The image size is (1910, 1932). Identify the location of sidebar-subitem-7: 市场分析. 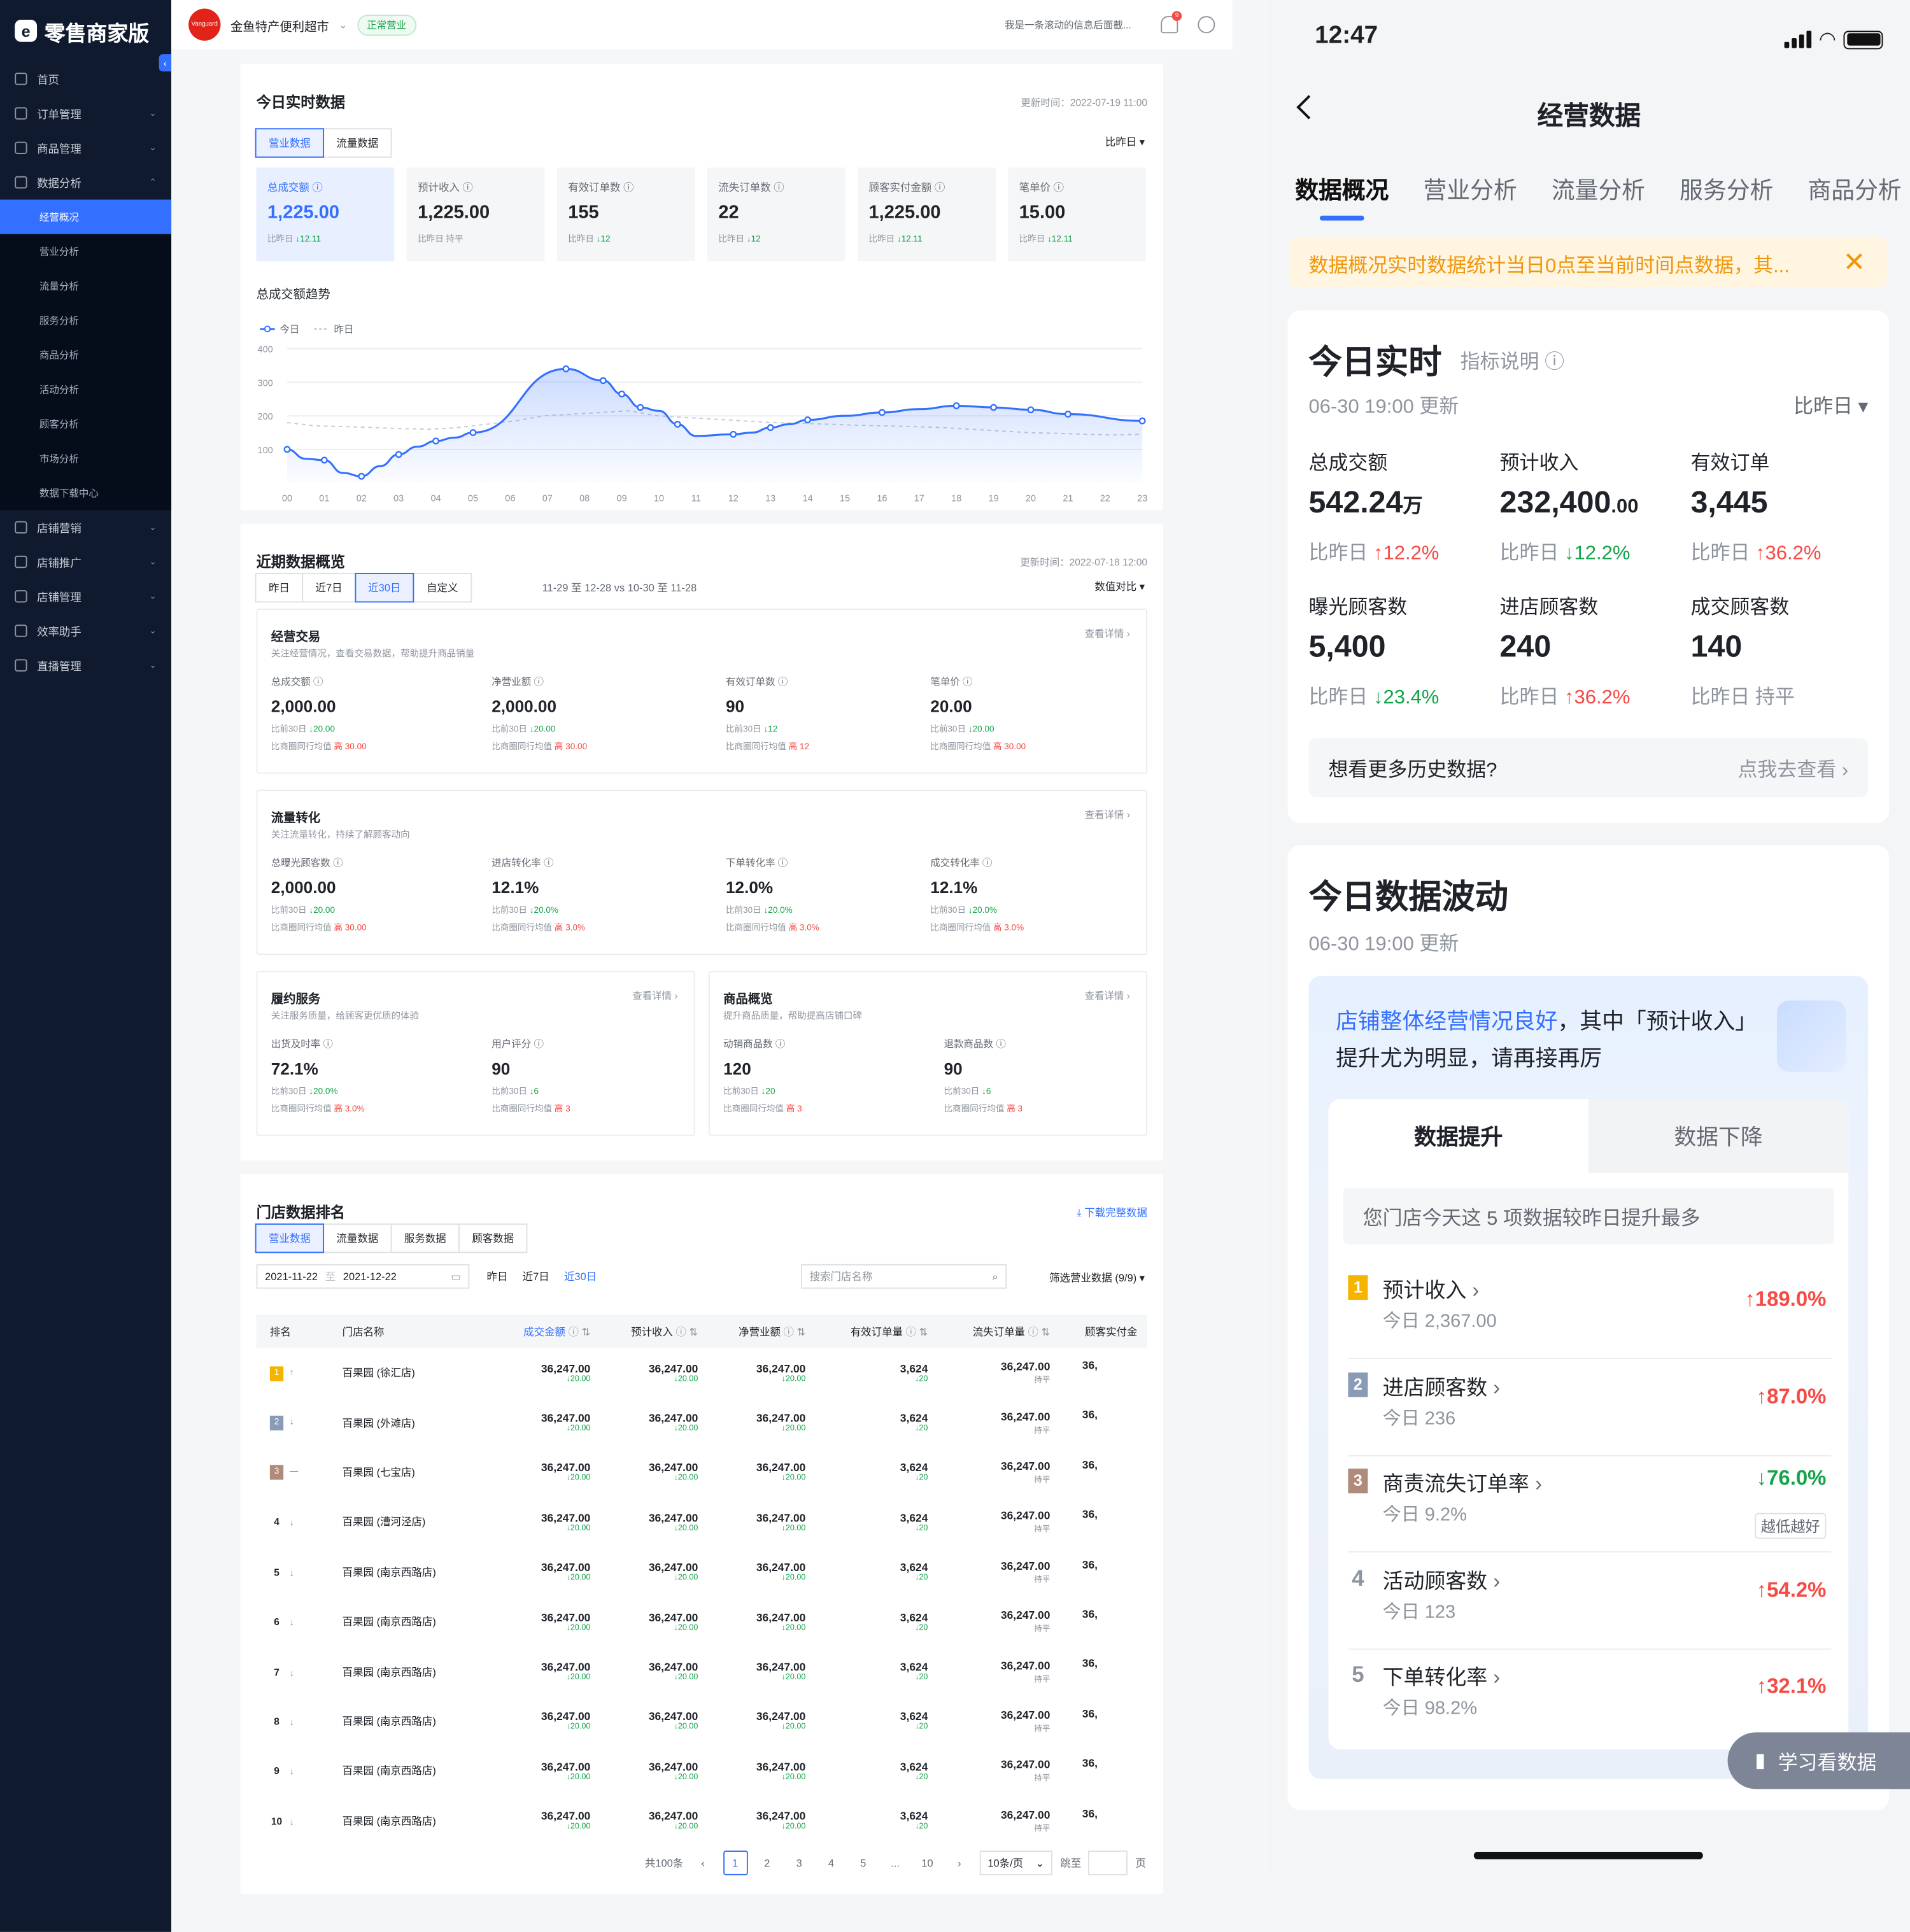
(86, 458).